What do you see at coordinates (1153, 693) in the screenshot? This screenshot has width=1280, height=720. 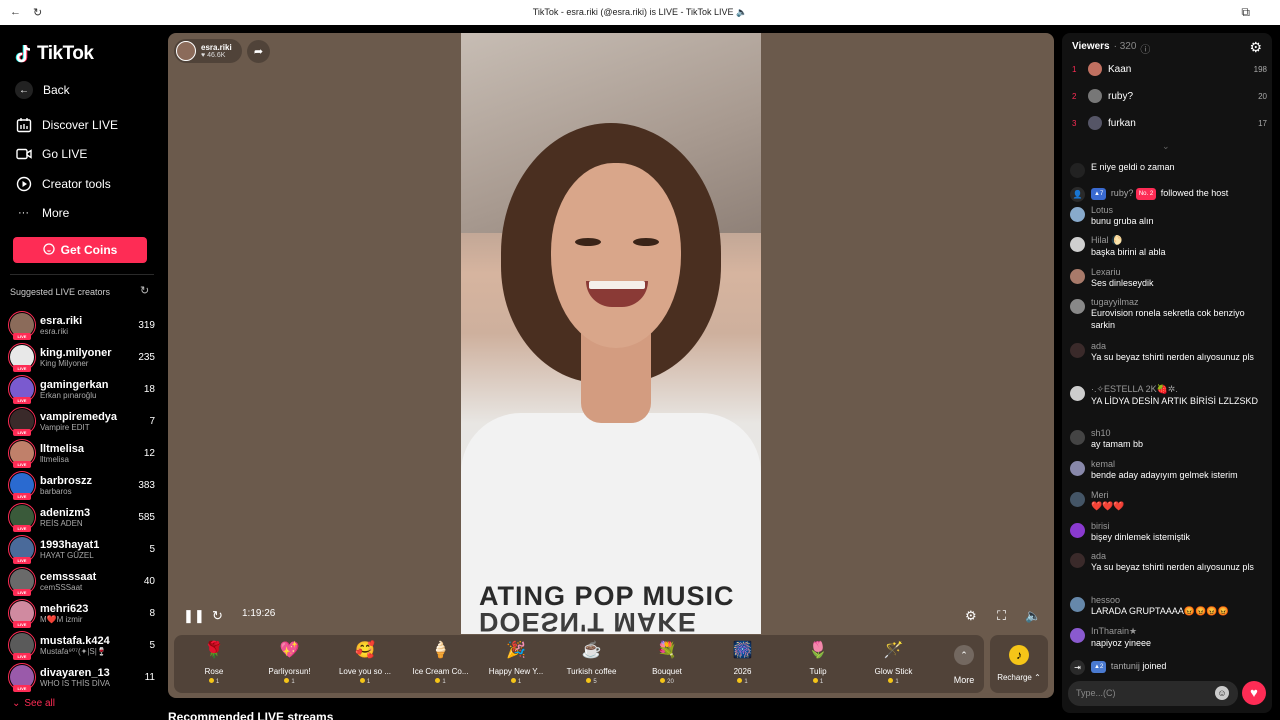 I see `chat-input: Type...(C)` at bounding box center [1153, 693].